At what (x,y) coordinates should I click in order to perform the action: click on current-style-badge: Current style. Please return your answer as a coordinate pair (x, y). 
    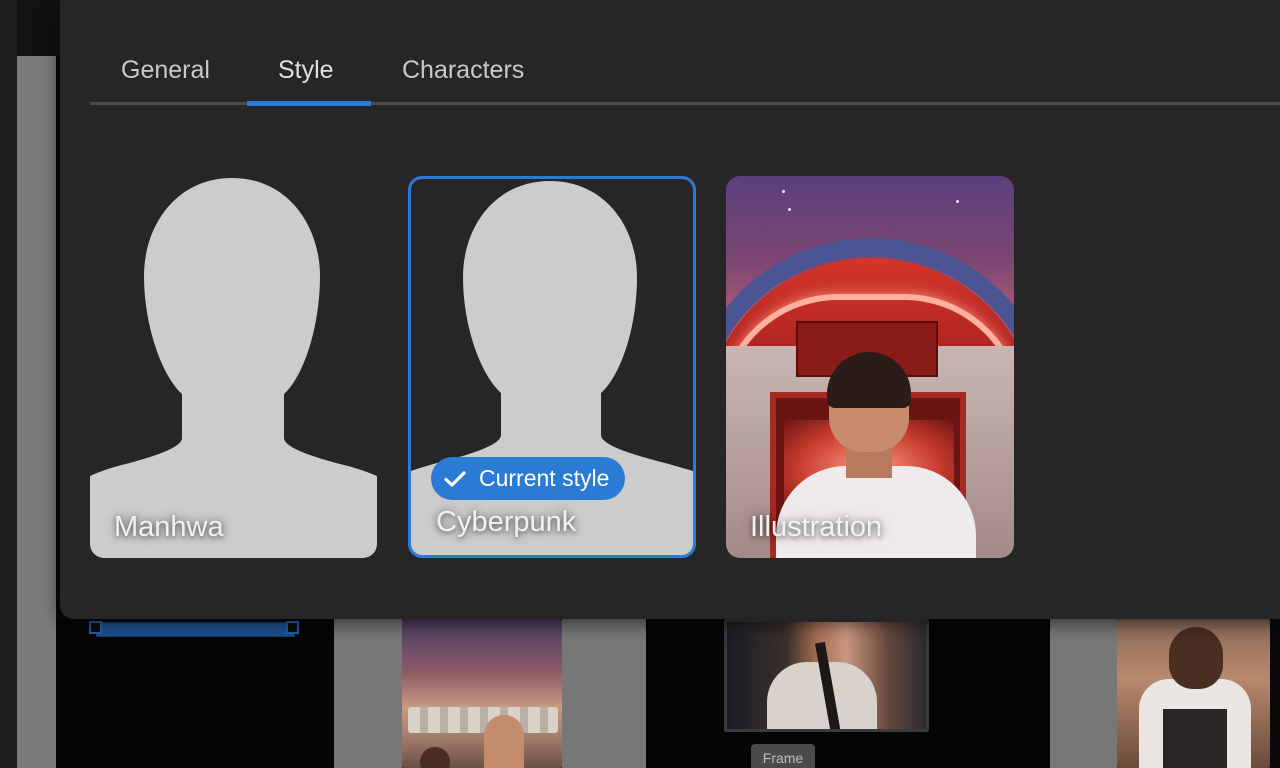
    Looking at the image, I should click on (528, 478).